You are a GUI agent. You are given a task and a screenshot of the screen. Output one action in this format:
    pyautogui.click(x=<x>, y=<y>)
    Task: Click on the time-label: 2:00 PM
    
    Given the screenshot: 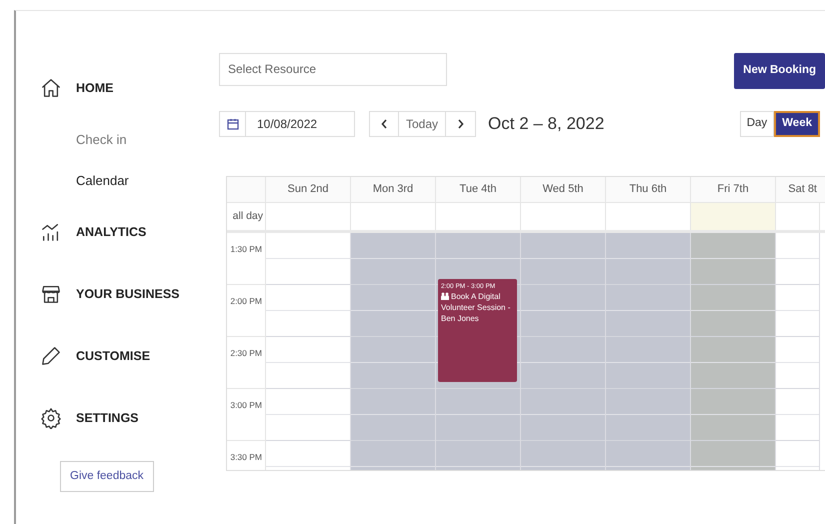 What is the action you would take?
    pyautogui.click(x=246, y=301)
    